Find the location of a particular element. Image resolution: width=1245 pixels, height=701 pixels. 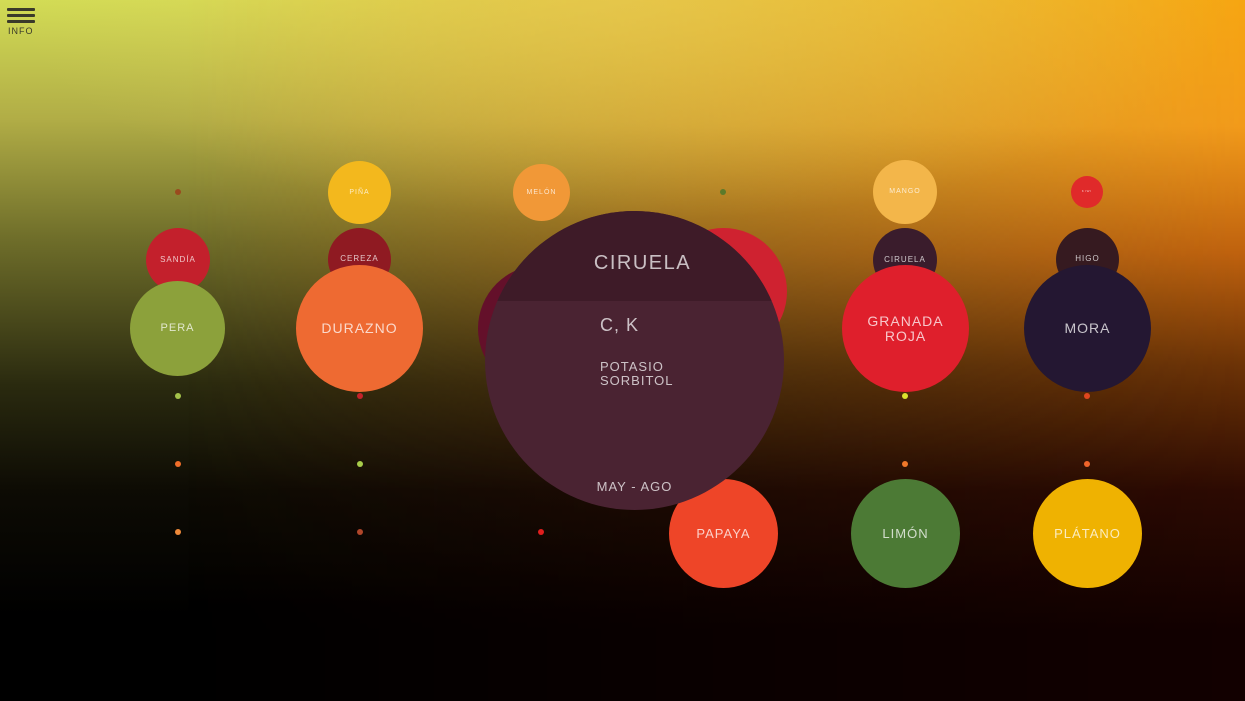

fruit-label: CIRUELA is located at coordinates (905, 259).